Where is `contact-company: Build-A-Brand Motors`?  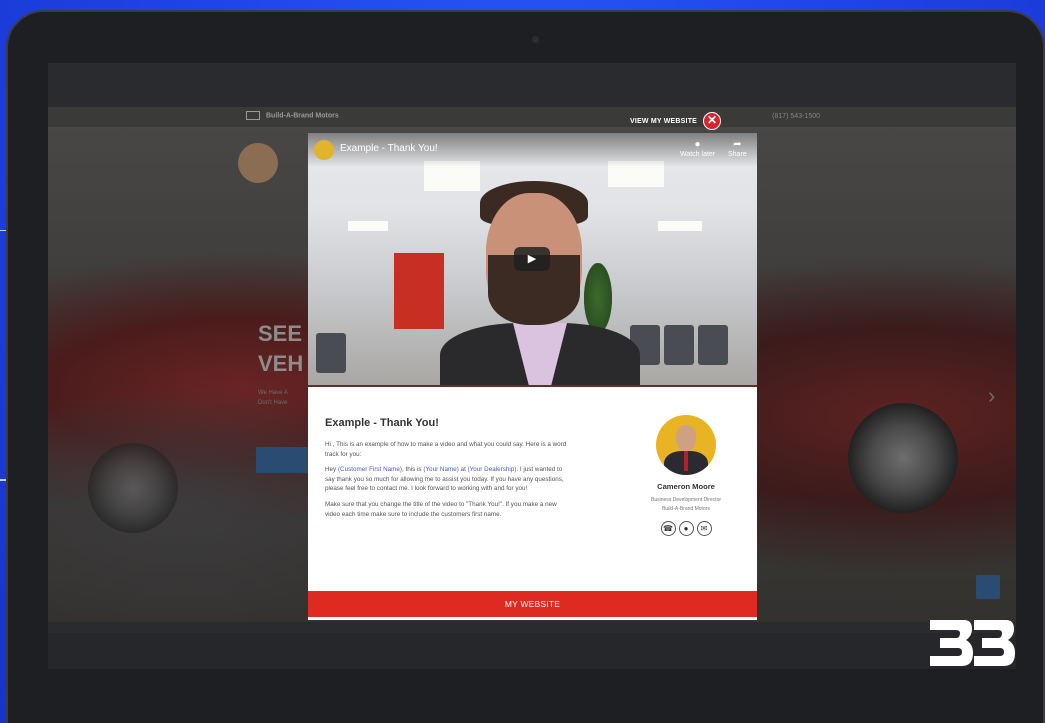
contact-company: Build-A-Brand Motors is located at coordinates (686, 509).